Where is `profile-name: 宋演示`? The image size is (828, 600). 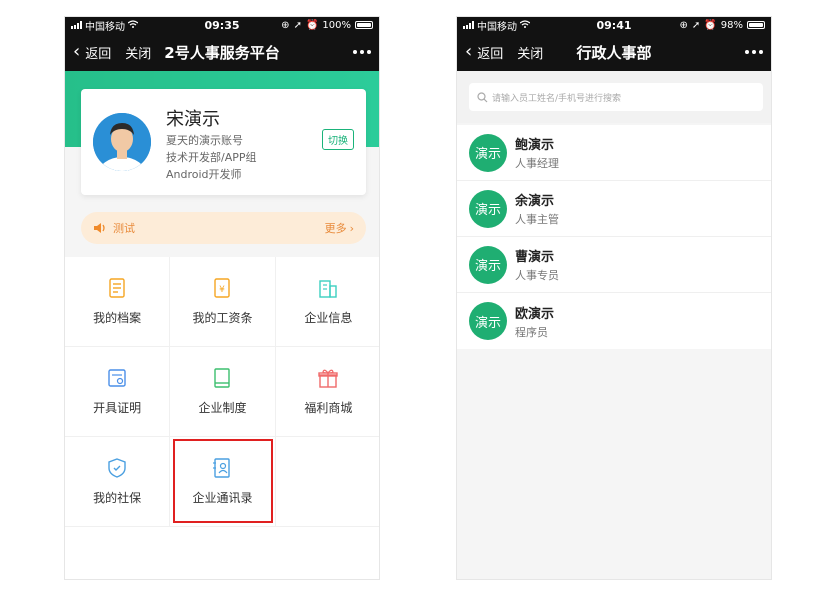 profile-name: 宋演示 is located at coordinates (193, 119).